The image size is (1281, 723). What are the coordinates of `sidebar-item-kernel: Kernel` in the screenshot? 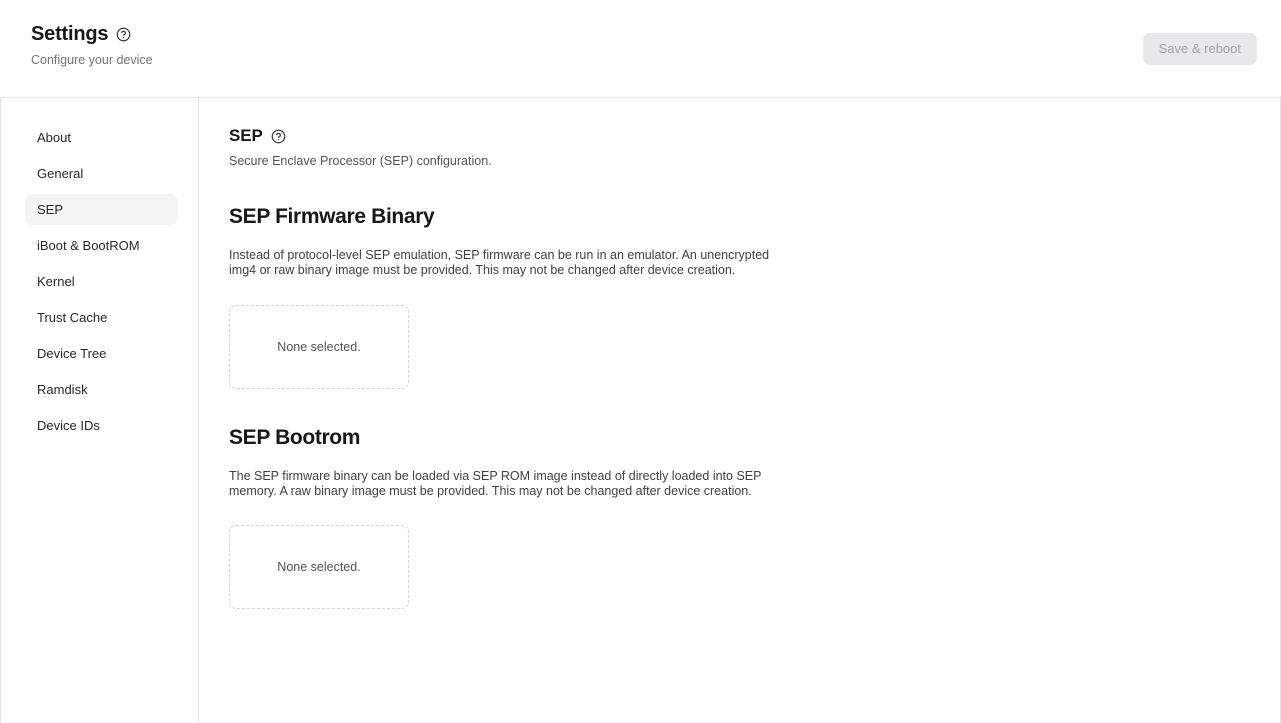 It's located at (101, 281).